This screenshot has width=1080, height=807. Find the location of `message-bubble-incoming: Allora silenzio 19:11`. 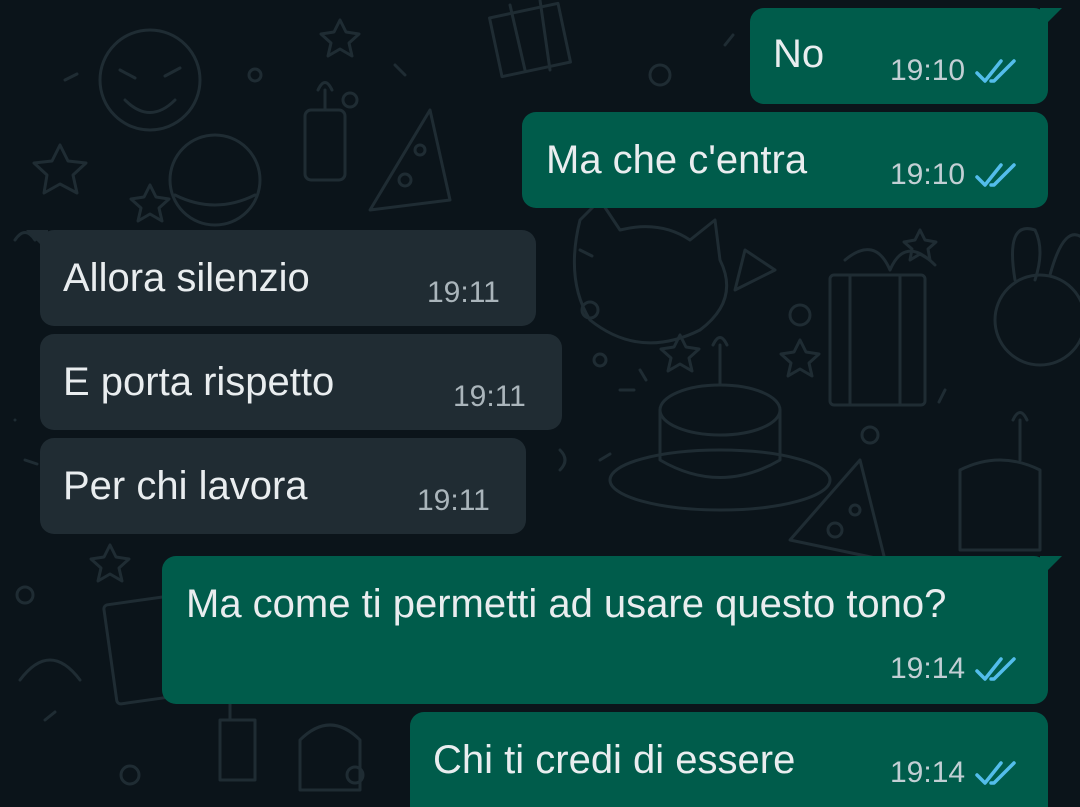

message-bubble-incoming: Allora silenzio 19:11 is located at coordinates (281, 278).